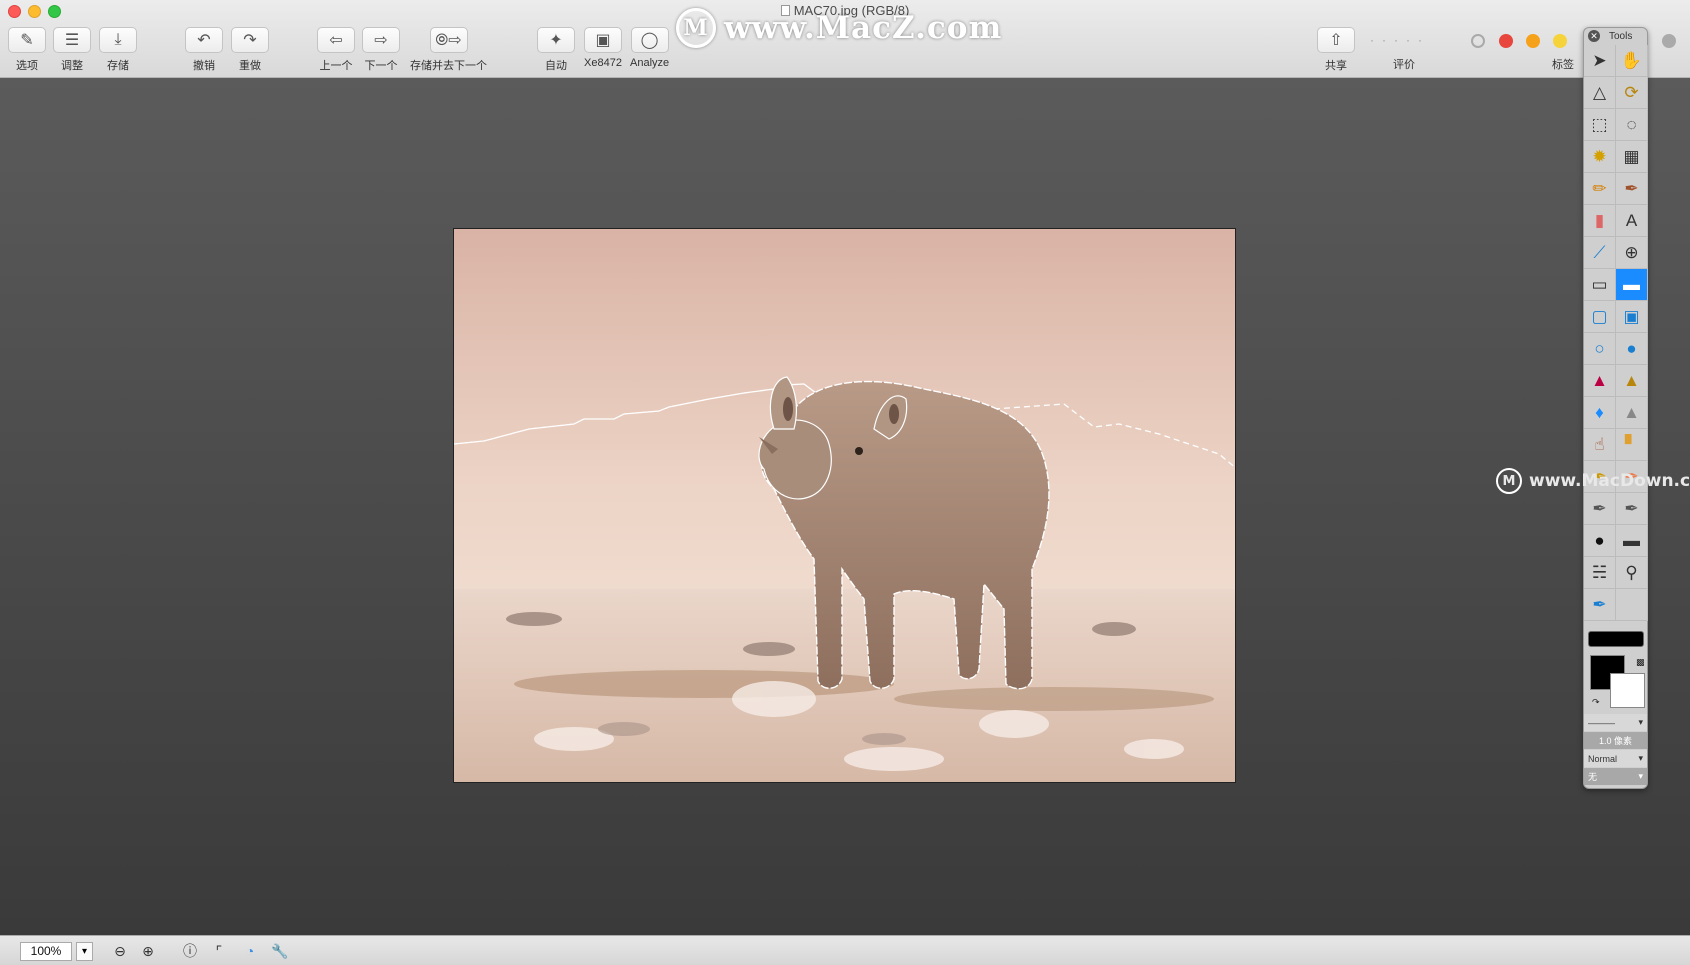  What do you see at coordinates (1596, 702) in the screenshot?
I see `reset-colors-icon: ↷` at bounding box center [1596, 702].